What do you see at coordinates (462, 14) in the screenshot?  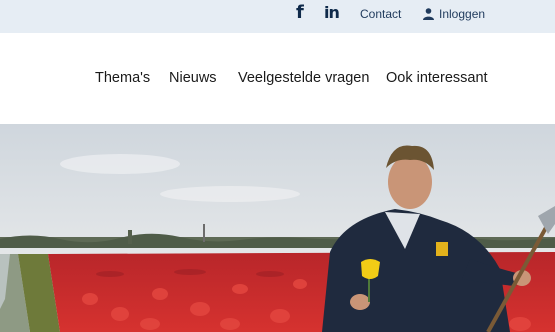 I see `login-label: Inloggen` at bounding box center [462, 14].